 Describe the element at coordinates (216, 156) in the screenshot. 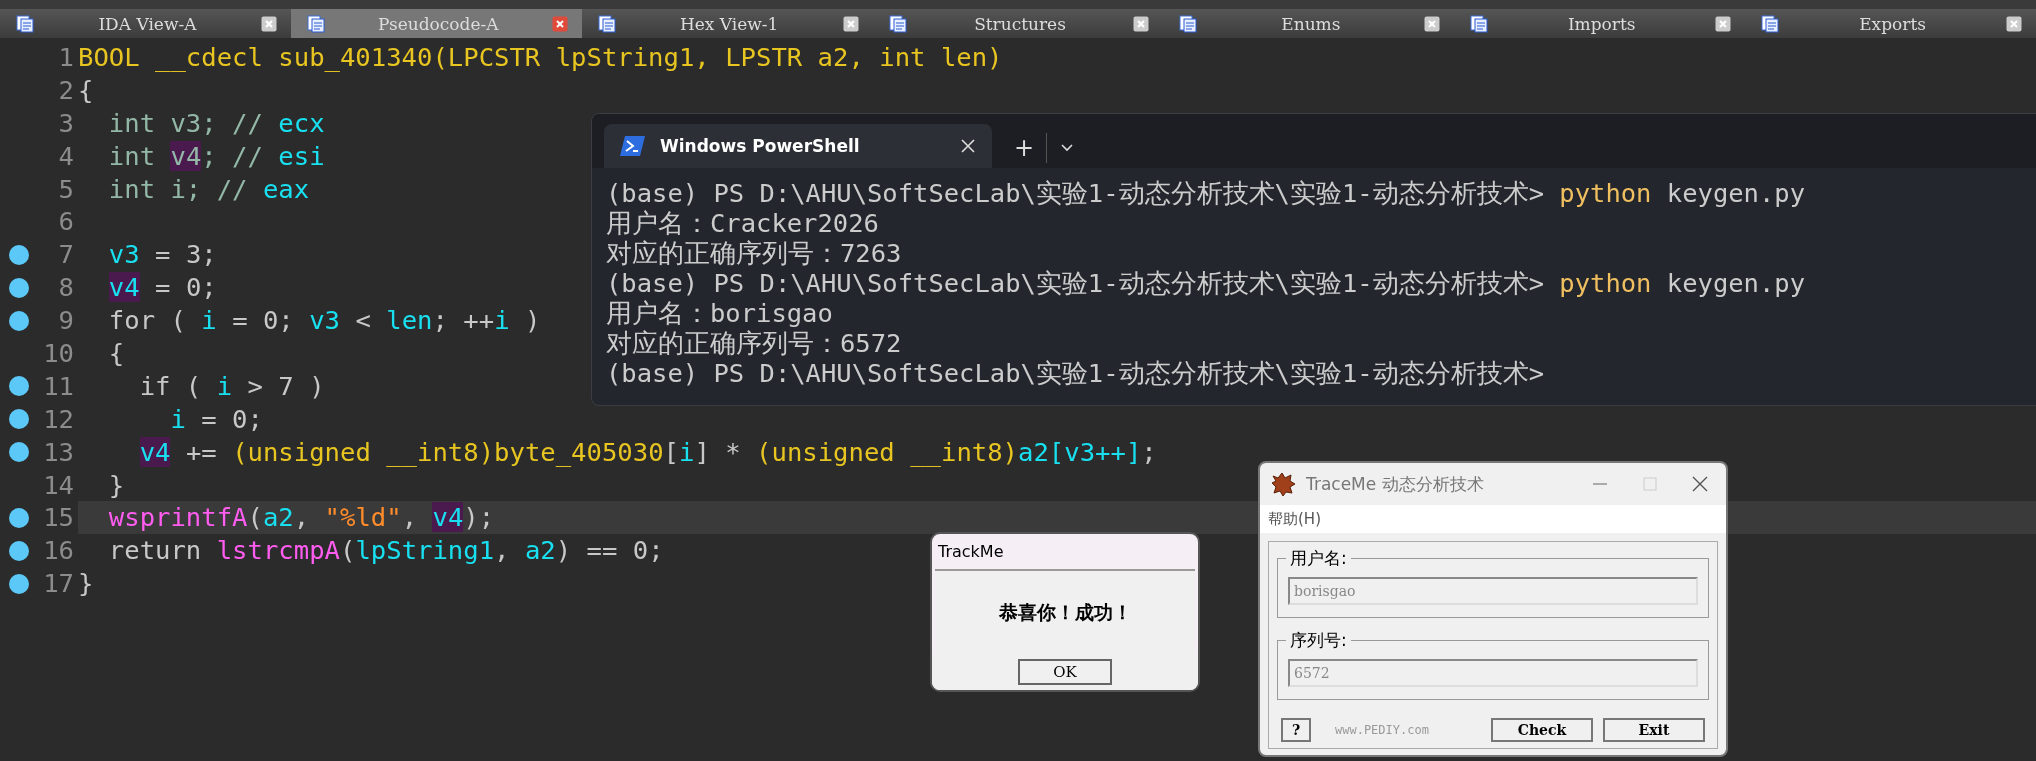

I see `code-line: int v4; // esi` at that location.